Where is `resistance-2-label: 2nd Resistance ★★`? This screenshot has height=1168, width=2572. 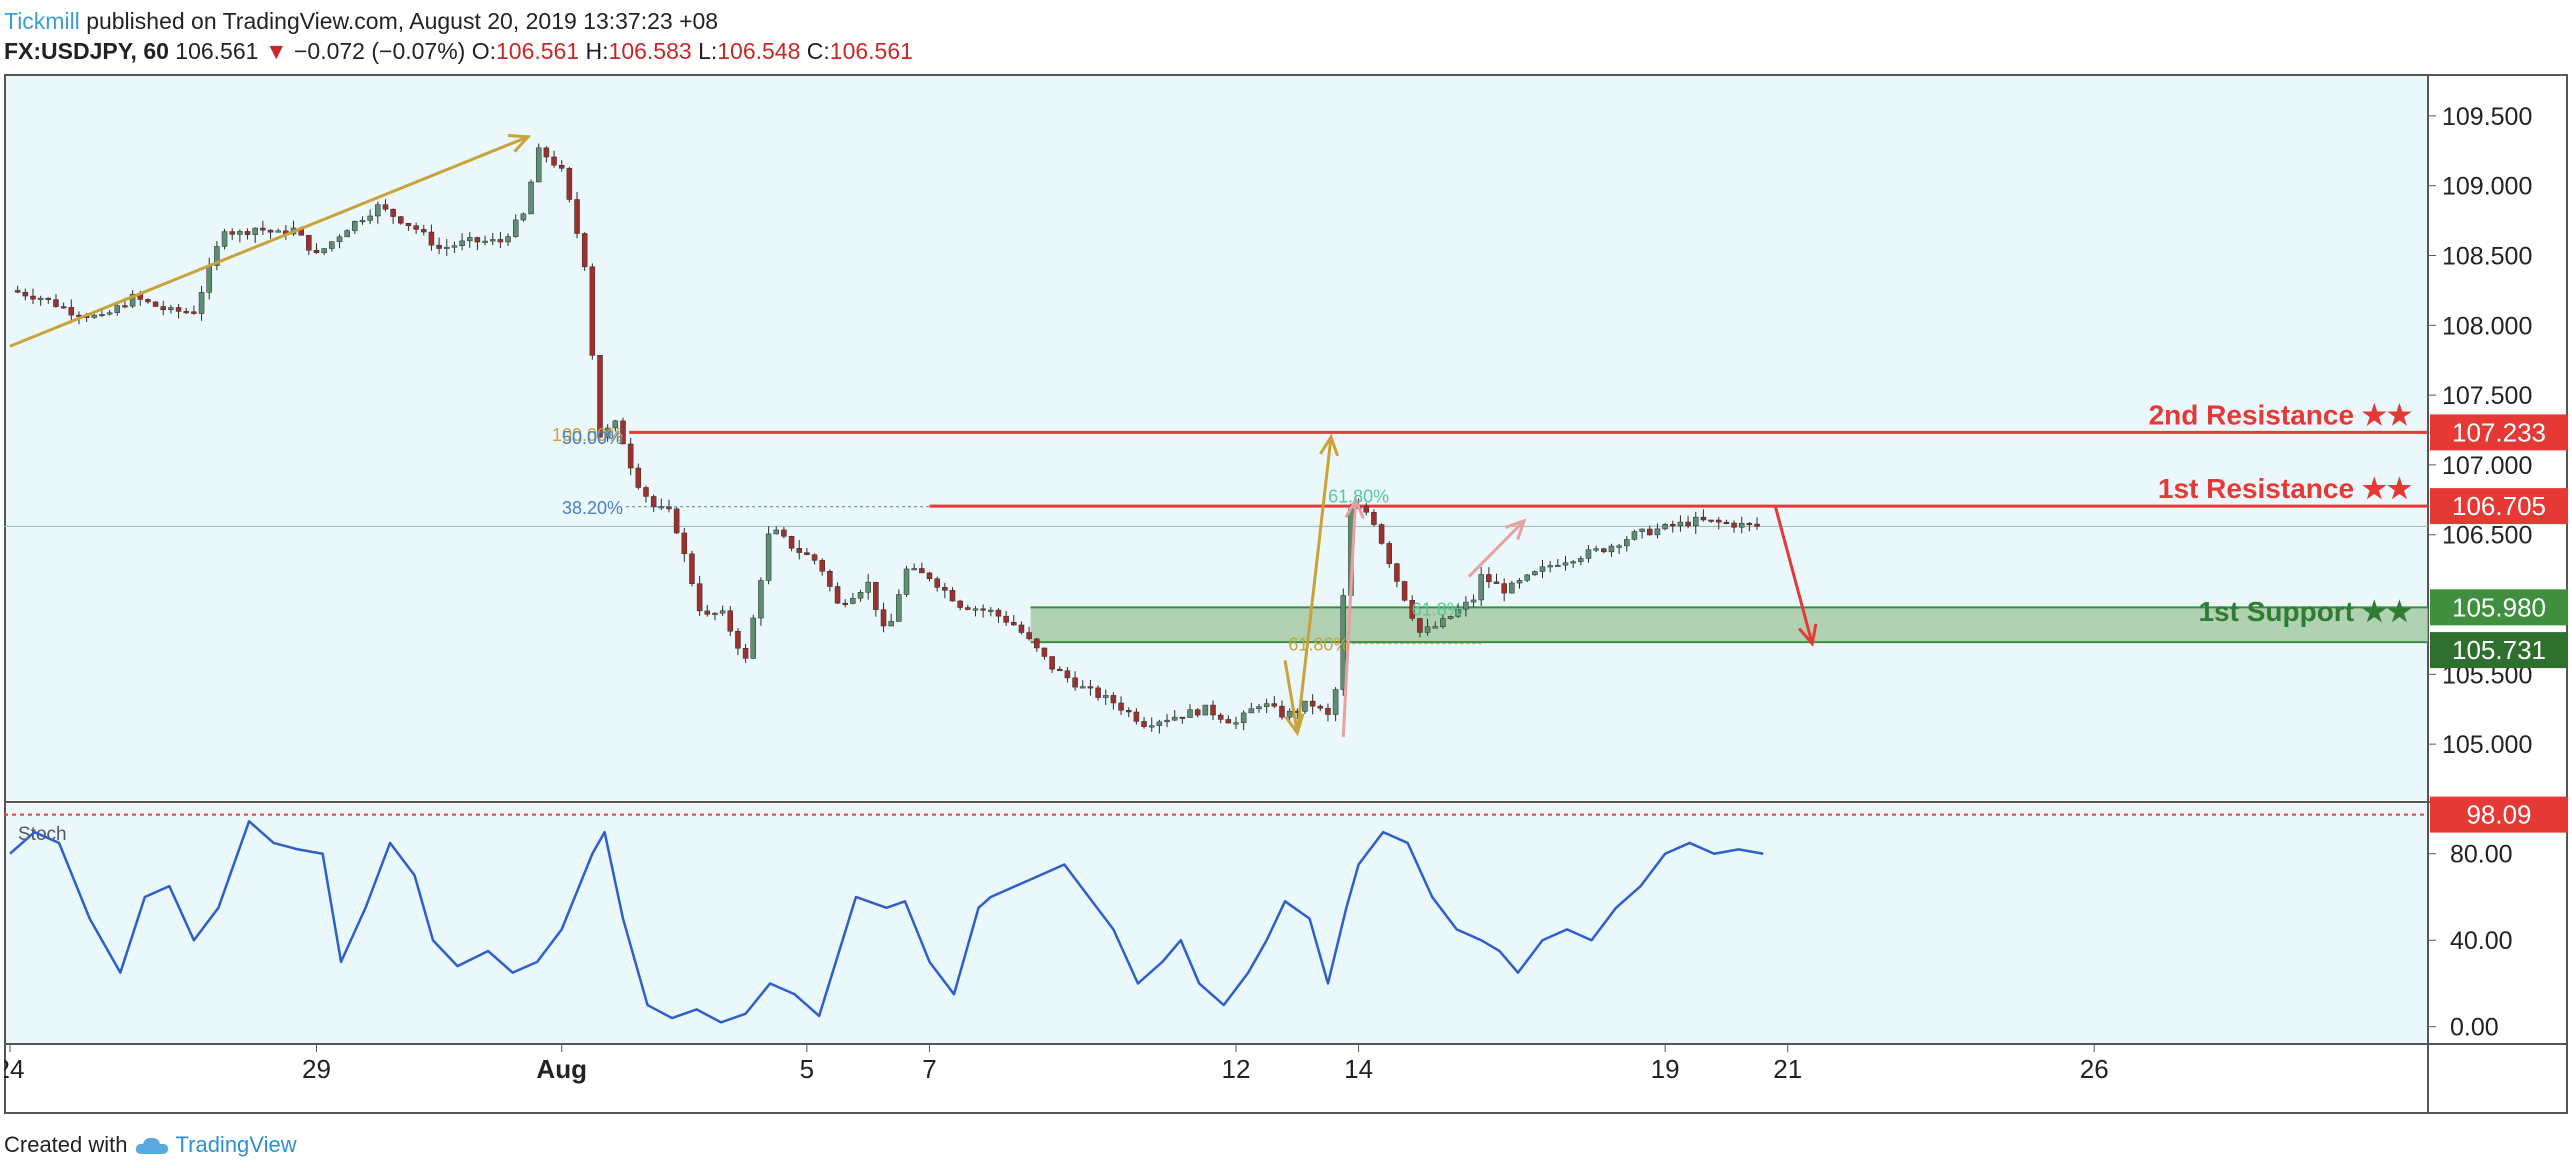
resistance-2-label: 2nd Resistance ★★ is located at coordinates (2280, 414).